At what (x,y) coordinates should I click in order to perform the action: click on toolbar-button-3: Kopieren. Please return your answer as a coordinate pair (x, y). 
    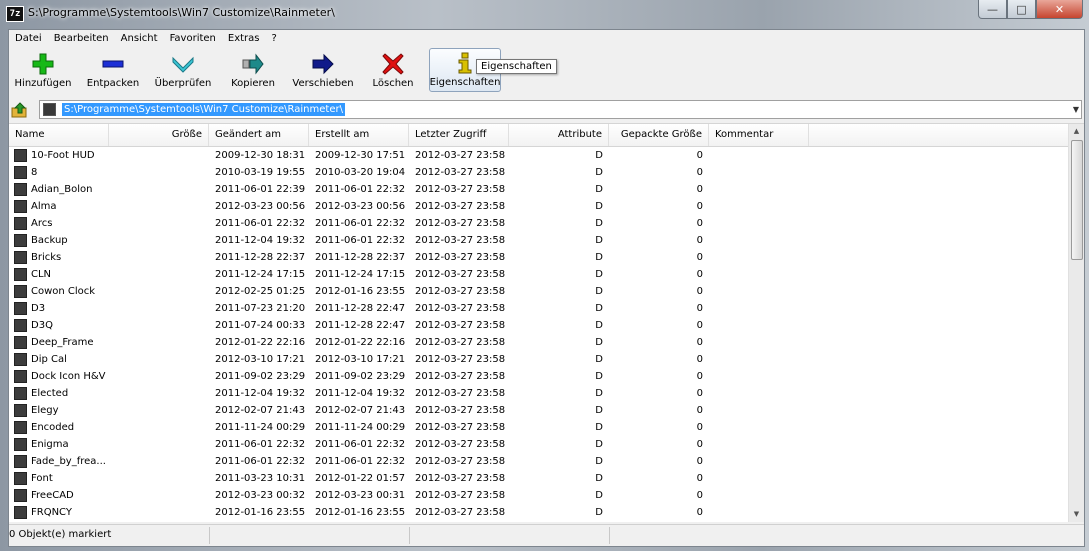
    Looking at the image, I should click on (253, 70).